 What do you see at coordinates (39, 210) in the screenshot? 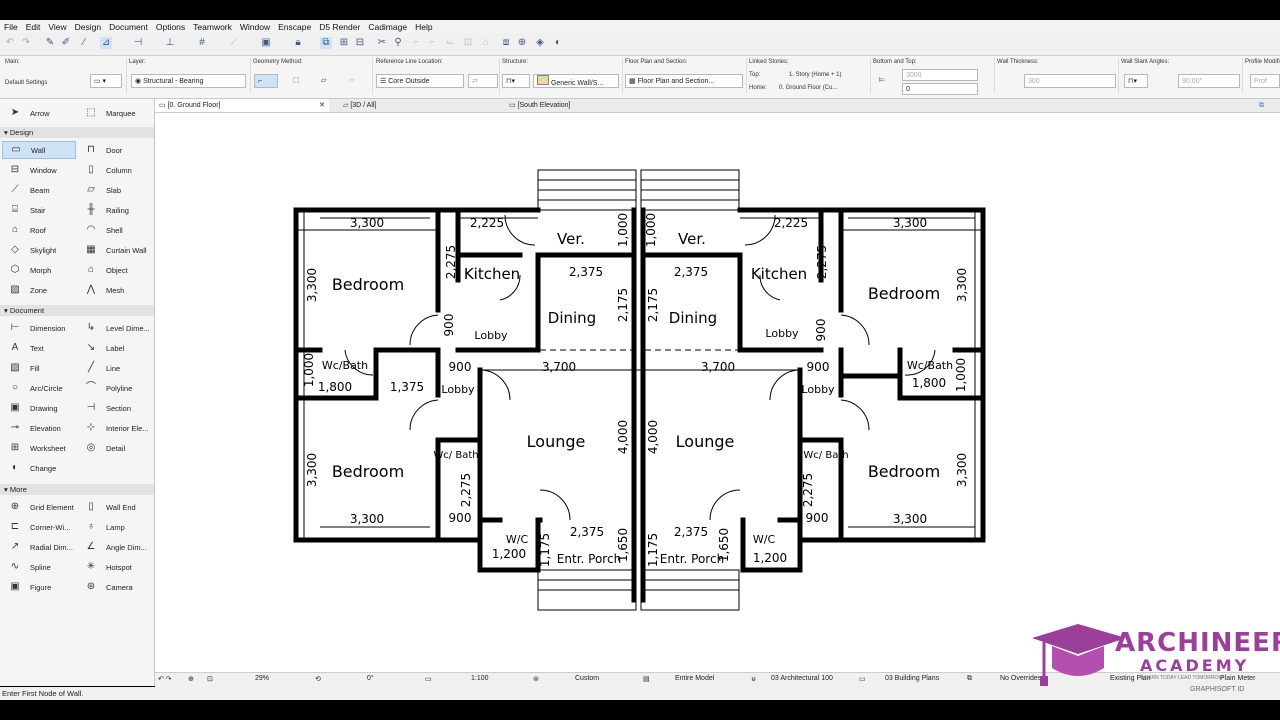
I see `tool-stair: ⌸ Stair` at bounding box center [39, 210].